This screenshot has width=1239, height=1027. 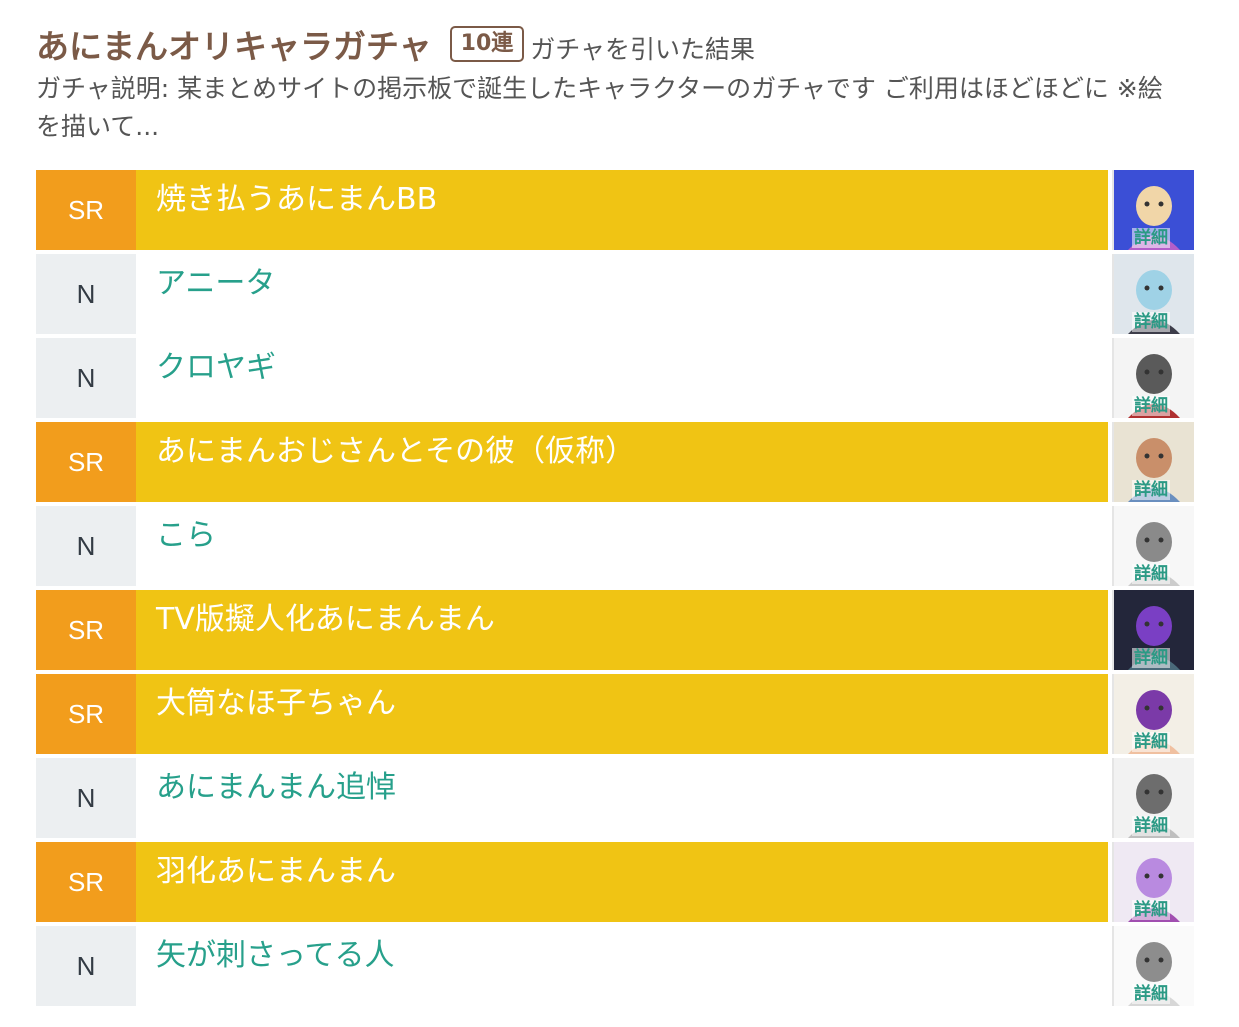 I want to click on character-name-link: 焼き払うあにまんBB, so click(x=296, y=200).